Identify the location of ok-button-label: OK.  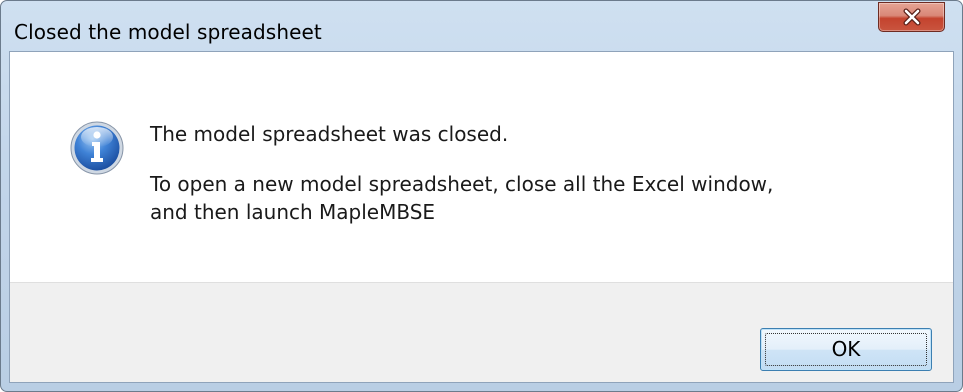
(846, 349).